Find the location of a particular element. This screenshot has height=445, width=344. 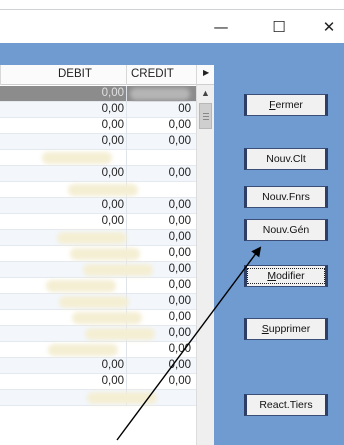

maximize-button: ☐ is located at coordinates (279, 26).